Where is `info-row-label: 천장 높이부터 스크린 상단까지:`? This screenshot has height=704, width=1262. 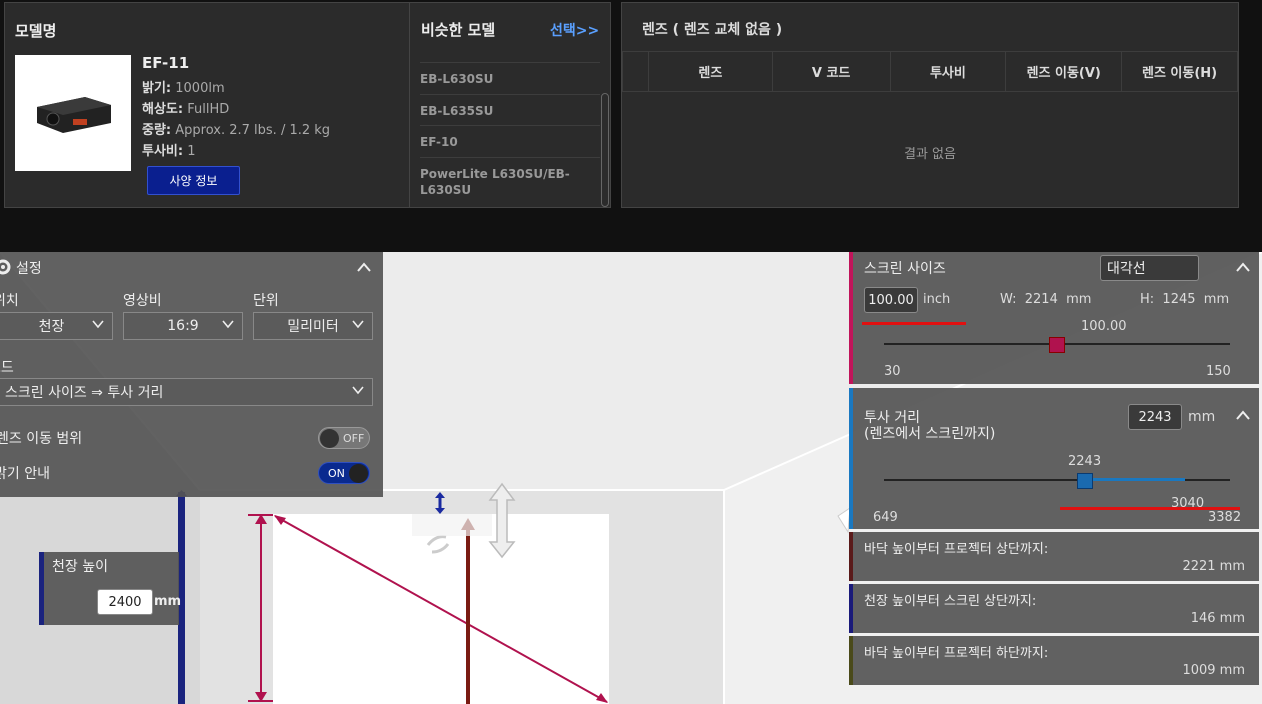 info-row-label: 천장 높이부터 스크린 상단까지: is located at coordinates (950, 601).